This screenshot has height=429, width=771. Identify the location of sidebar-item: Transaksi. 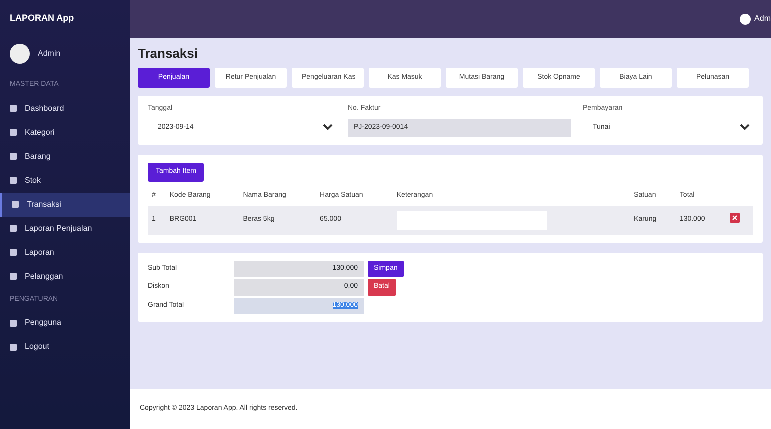
(65, 204).